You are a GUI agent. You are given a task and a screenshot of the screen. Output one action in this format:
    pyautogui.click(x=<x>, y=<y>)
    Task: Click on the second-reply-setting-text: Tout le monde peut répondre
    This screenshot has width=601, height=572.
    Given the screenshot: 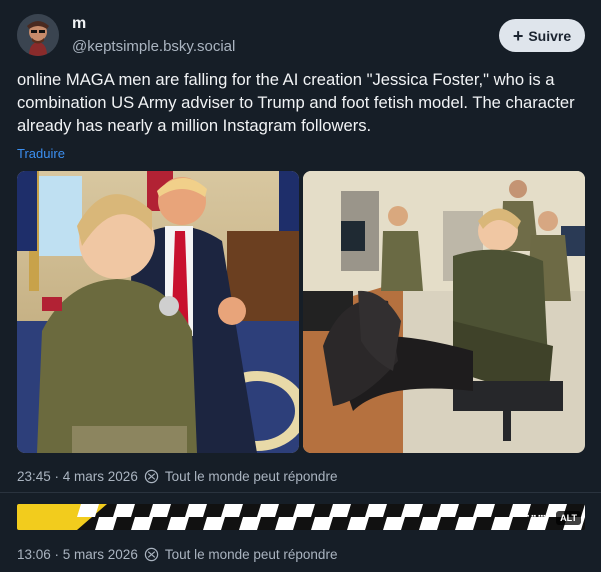 What is the action you would take?
    pyautogui.click(x=251, y=554)
    